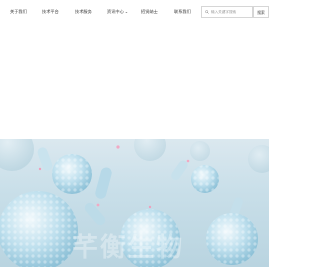 This screenshot has width=320, height=267. I want to click on nav-item-careers: 招贤纳士, so click(149, 12).